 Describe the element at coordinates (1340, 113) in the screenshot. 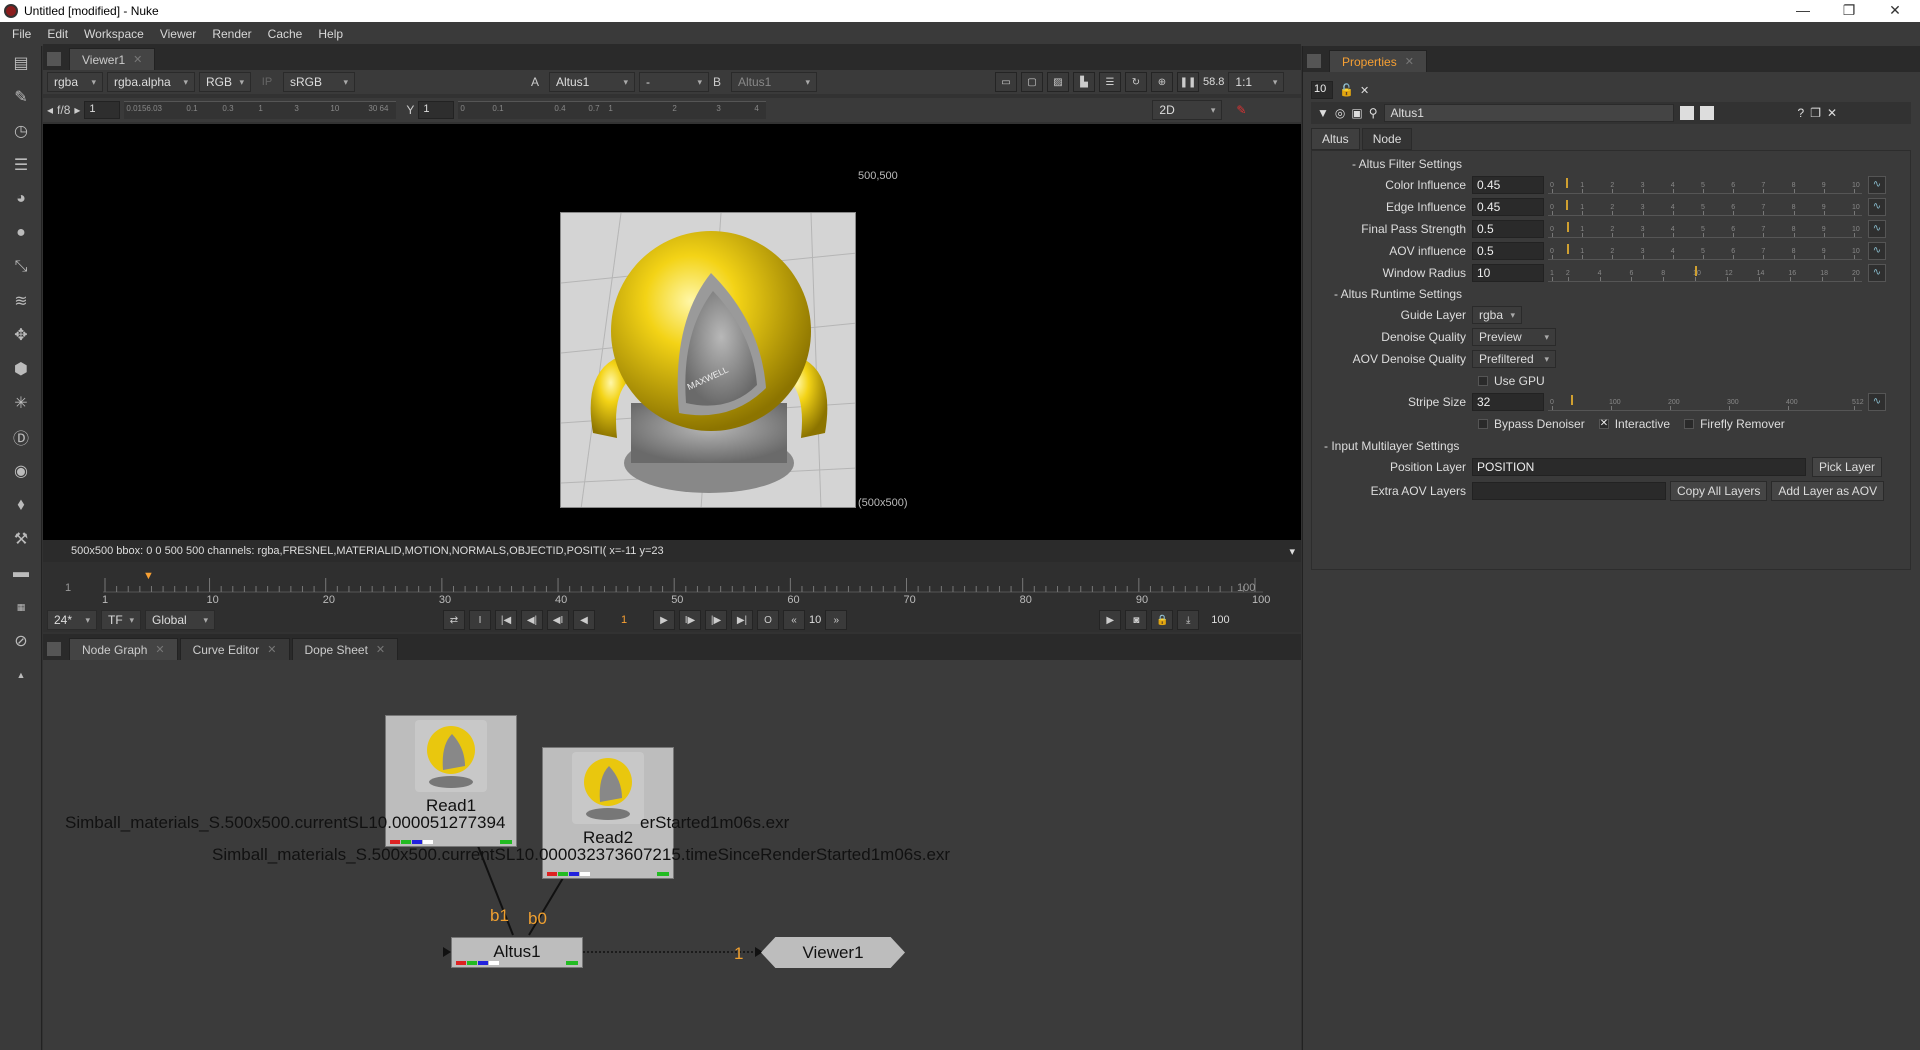

I see `node-color-icon: ◎` at that location.